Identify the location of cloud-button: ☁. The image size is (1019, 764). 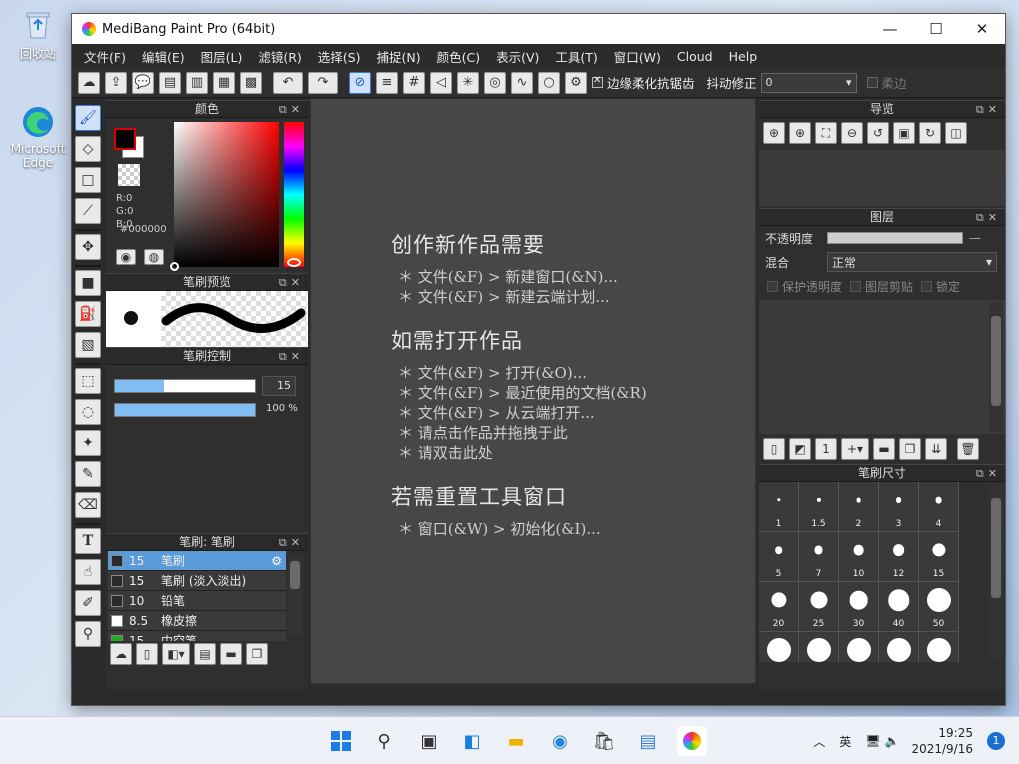
(89, 82).